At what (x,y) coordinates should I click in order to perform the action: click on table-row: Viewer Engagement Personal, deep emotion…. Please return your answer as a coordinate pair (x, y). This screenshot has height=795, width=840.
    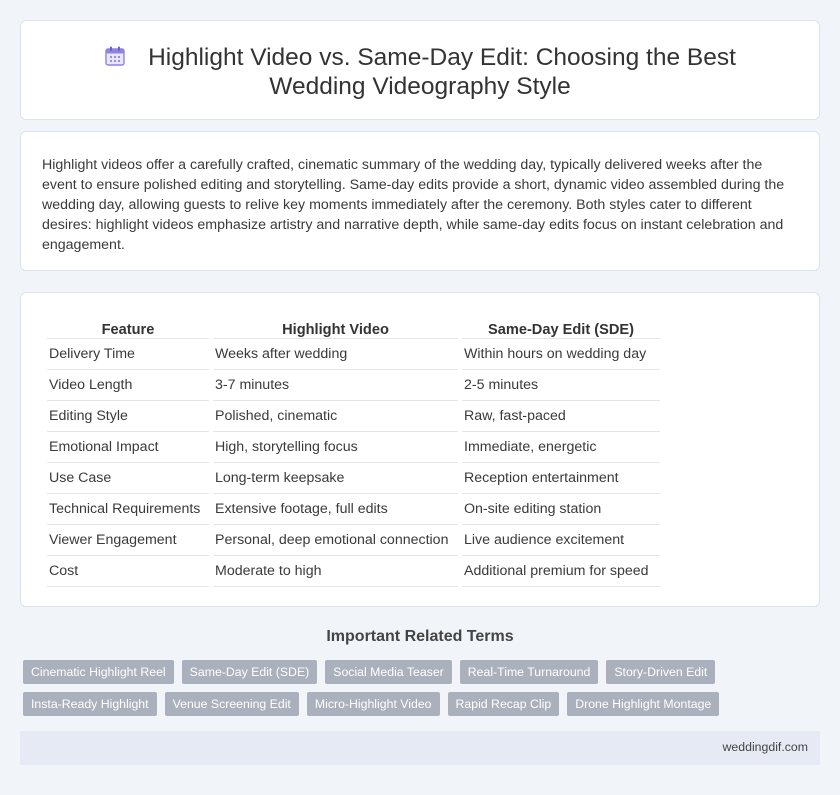
    Looking at the image, I should click on (353, 540).